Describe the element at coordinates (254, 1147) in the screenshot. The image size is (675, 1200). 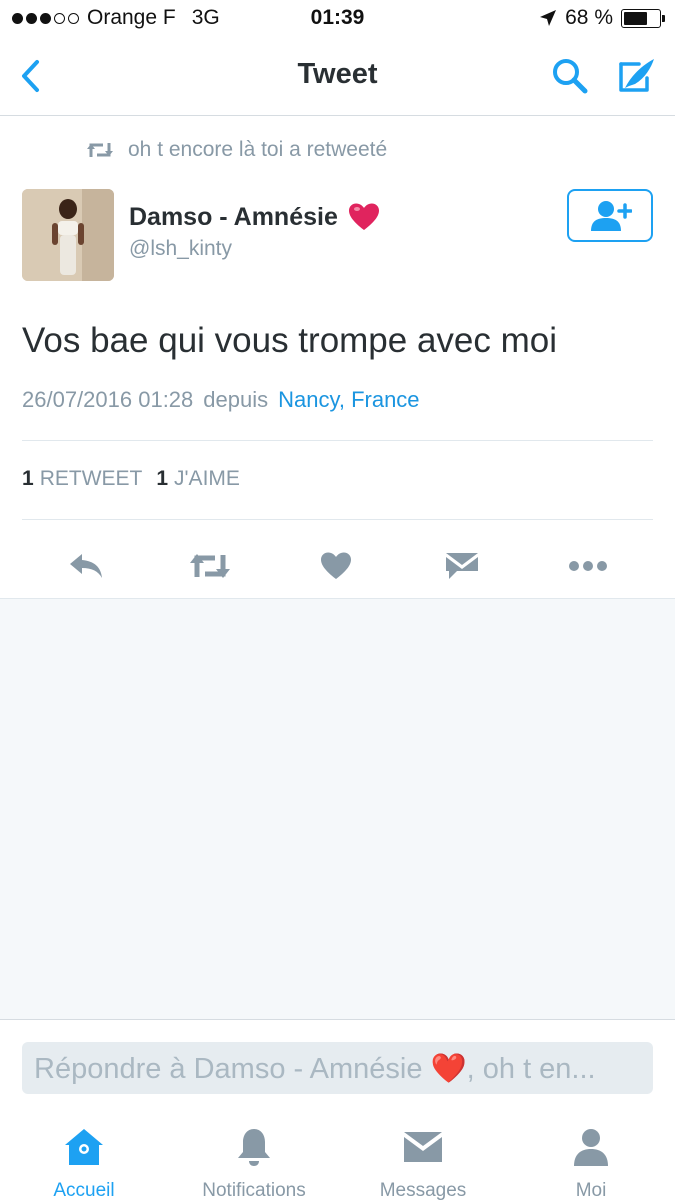
I see `bell-icon` at that location.